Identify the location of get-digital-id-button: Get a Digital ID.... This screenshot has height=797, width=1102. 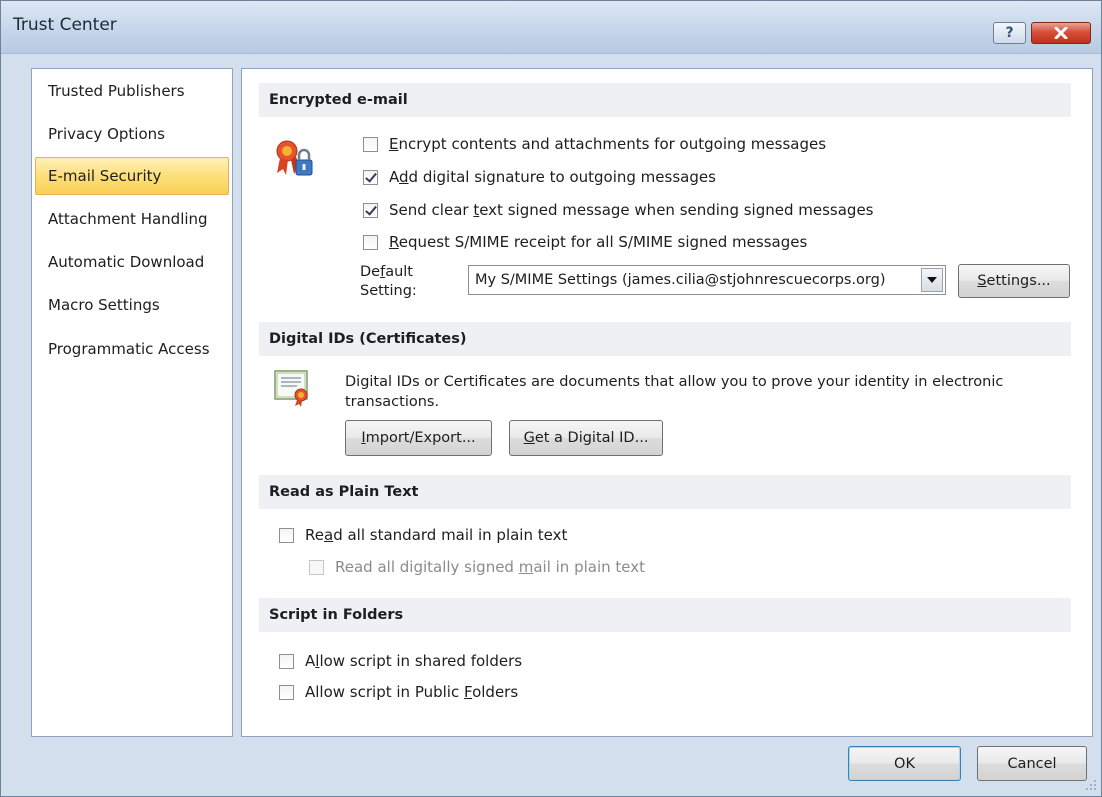
(586, 438).